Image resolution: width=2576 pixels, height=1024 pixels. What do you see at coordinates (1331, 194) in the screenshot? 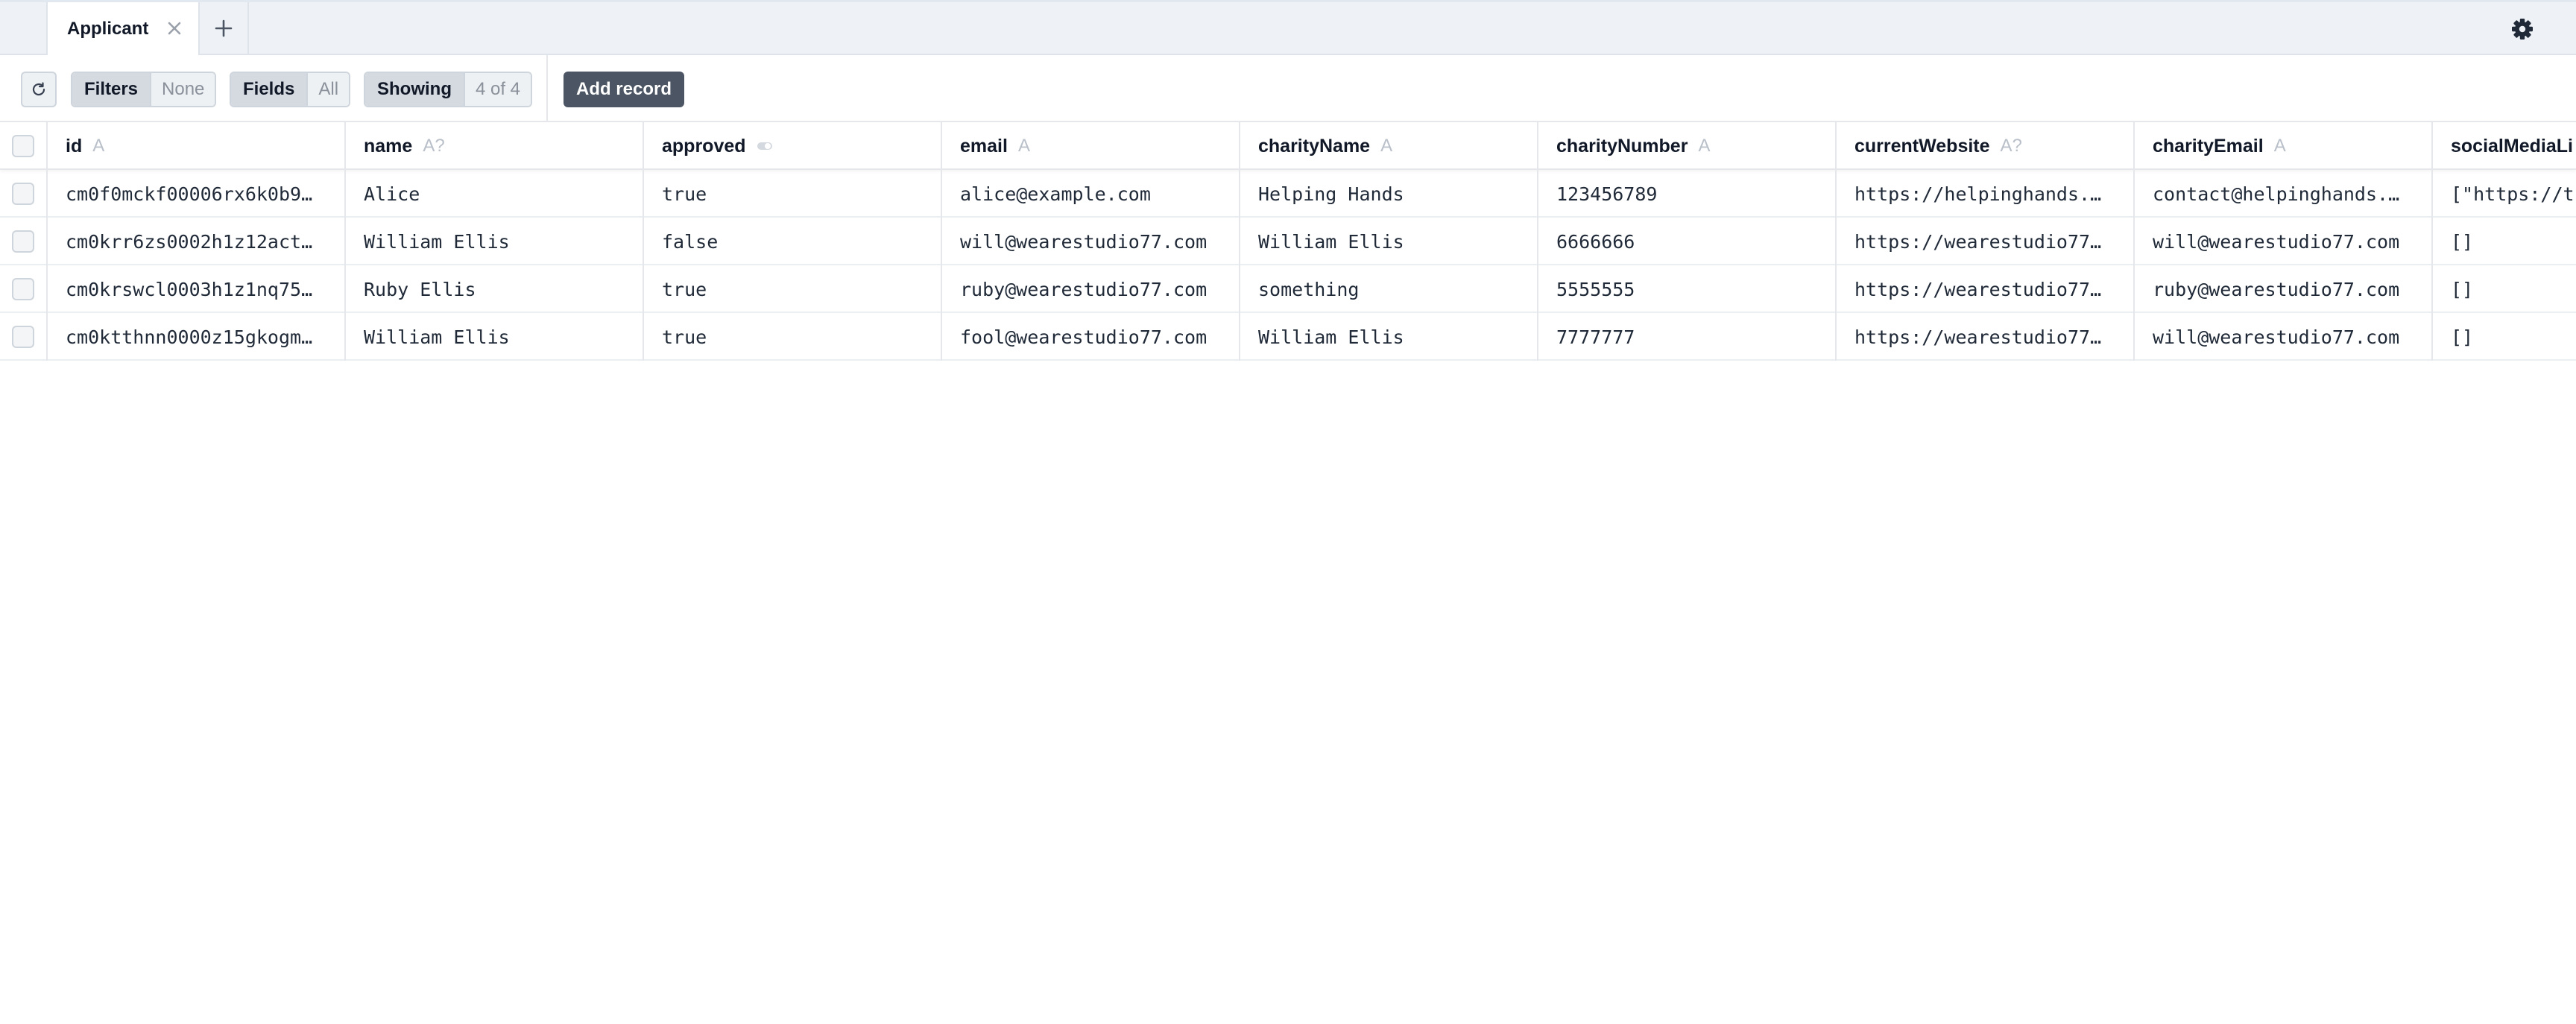
I see `cell-value: Helping Hands` at bounding box center [1331, 194].